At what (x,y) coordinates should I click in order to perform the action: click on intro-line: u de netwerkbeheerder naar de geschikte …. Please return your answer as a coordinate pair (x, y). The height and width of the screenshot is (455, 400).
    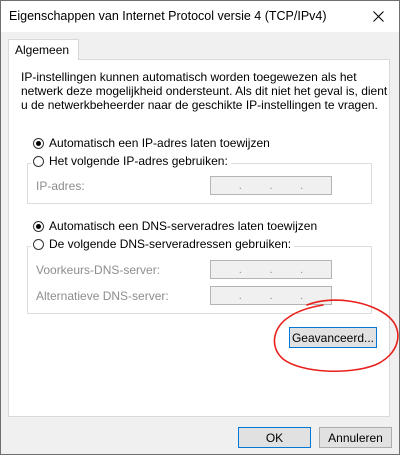
    Looking at the image, I should click on (199, 105).